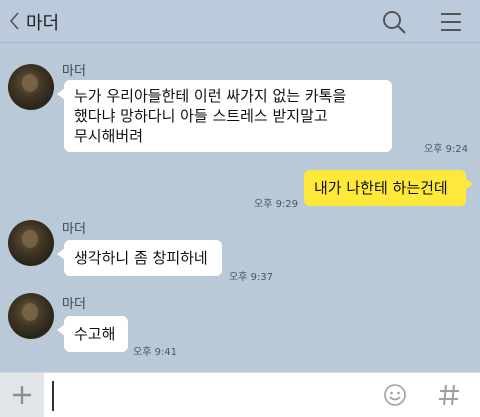 The width and height of the screenshot is (480, 417). I want to click on message-bubble: 수고해, so click(92, 334).